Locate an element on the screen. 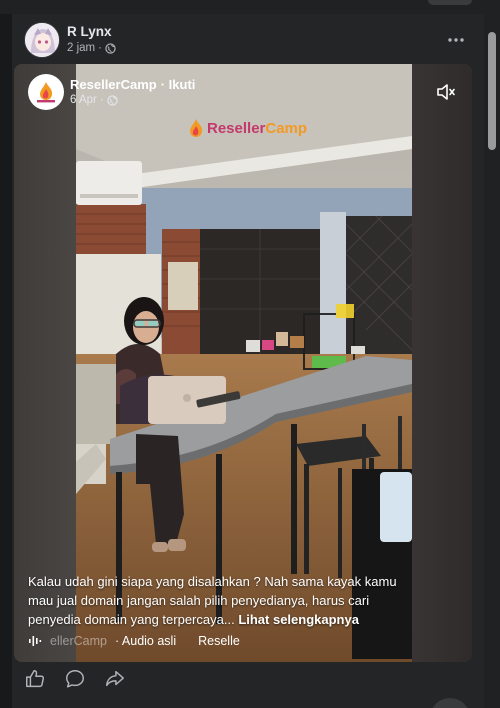  post-meta: 2 jam · is located at coordinates (91, 48).